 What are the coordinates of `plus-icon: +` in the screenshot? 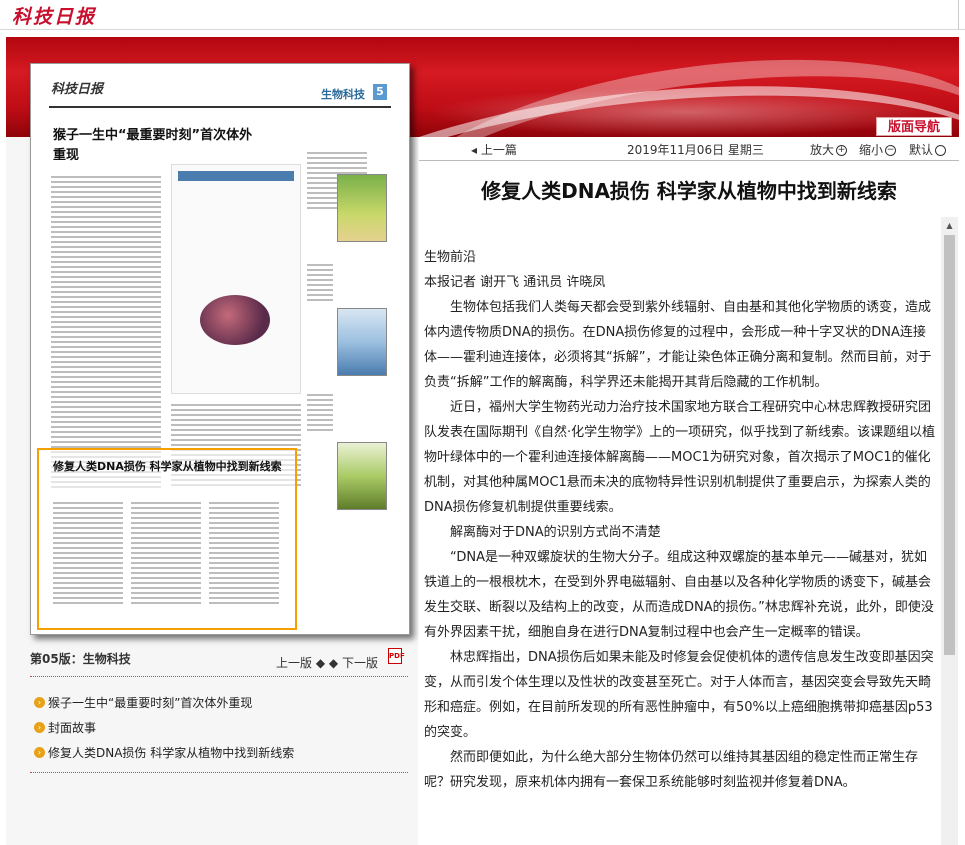 It's located at (842, 150).